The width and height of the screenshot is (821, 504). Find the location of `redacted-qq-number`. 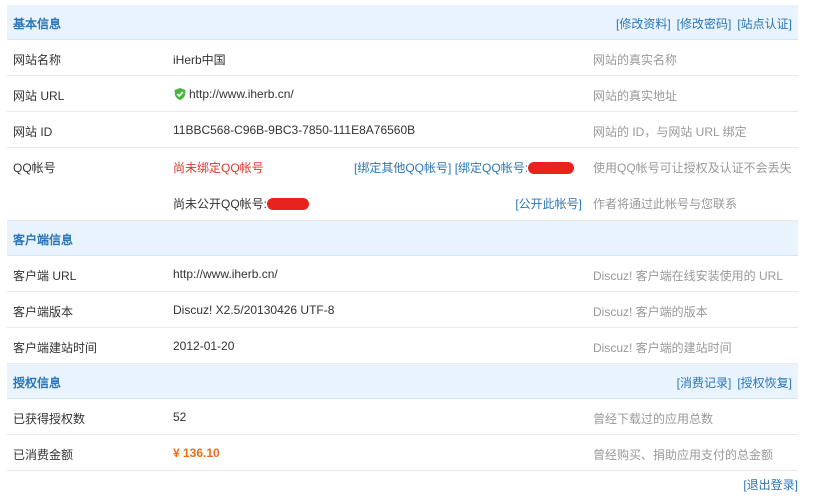

redacted-qq-number is located at coordinates (551, 168).